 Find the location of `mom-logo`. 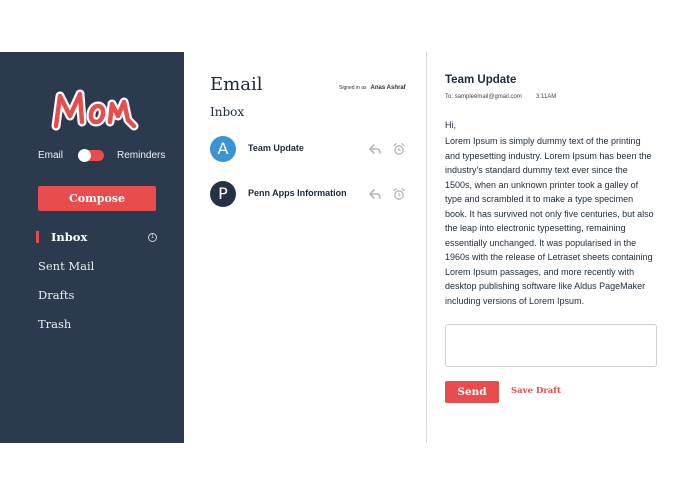

mom-logo is located at coordinates (95, 108).